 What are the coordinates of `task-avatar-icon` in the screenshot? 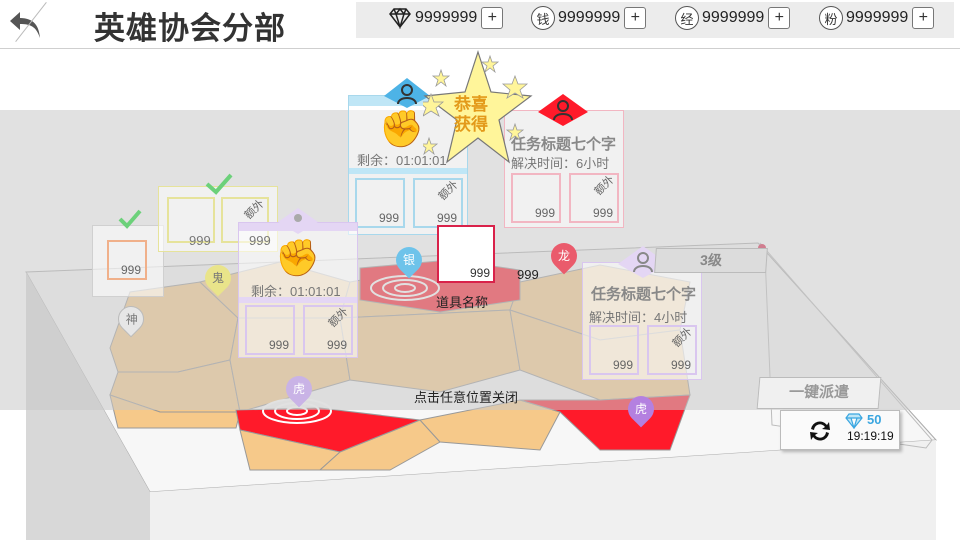 It's located at (563, 110).